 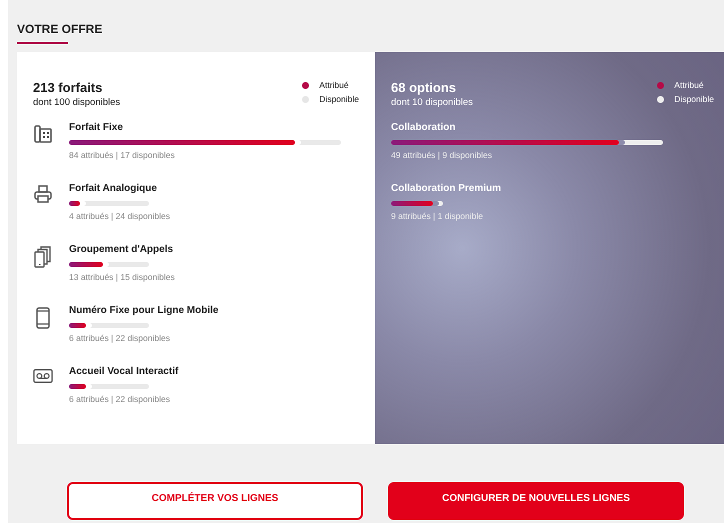 What do you see at coordinates (43, 318) in the screenshot?
I see `mobile-phone-icon` at bounding box center [43, 318].